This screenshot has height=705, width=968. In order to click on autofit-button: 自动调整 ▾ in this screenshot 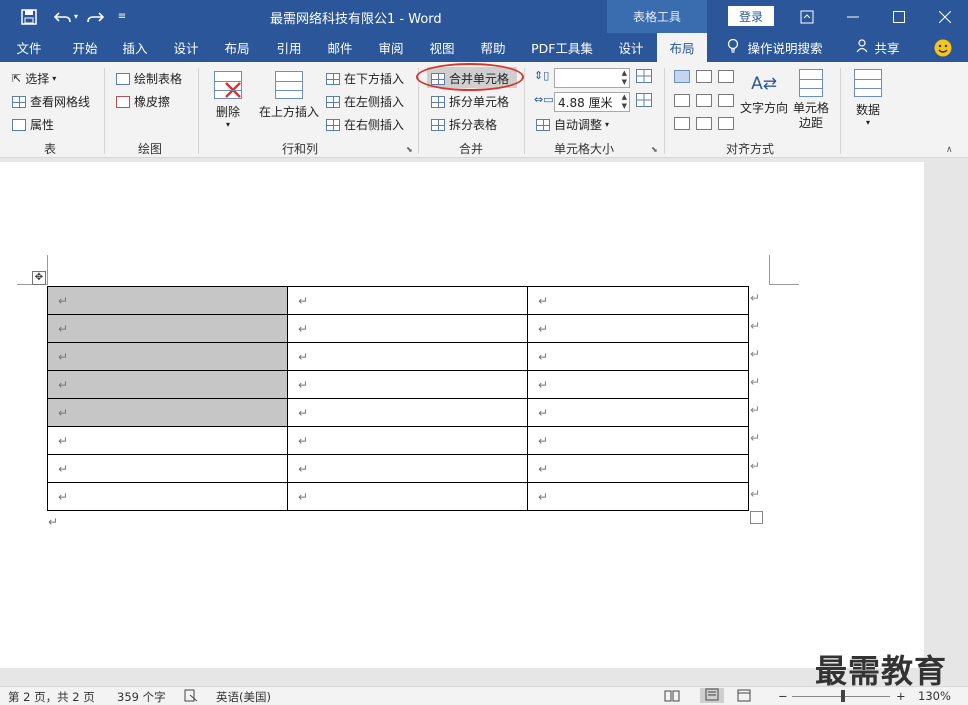, I will do `click(572, 124)`.